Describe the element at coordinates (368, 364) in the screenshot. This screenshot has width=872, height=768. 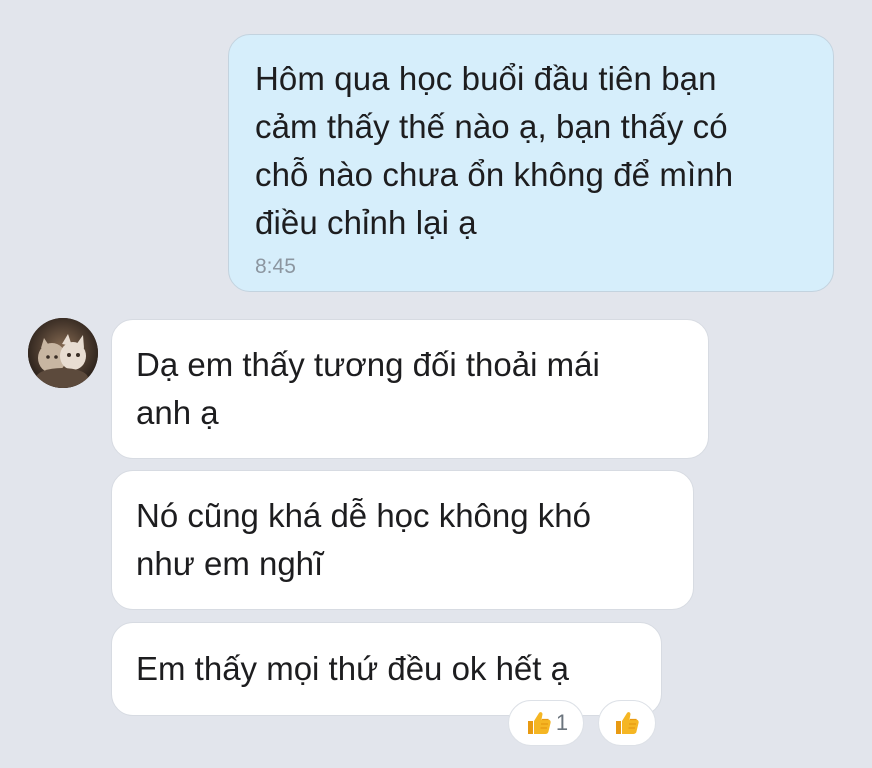
I see `message-line: Dạ em thấy tương đối thoải mái` at that location.